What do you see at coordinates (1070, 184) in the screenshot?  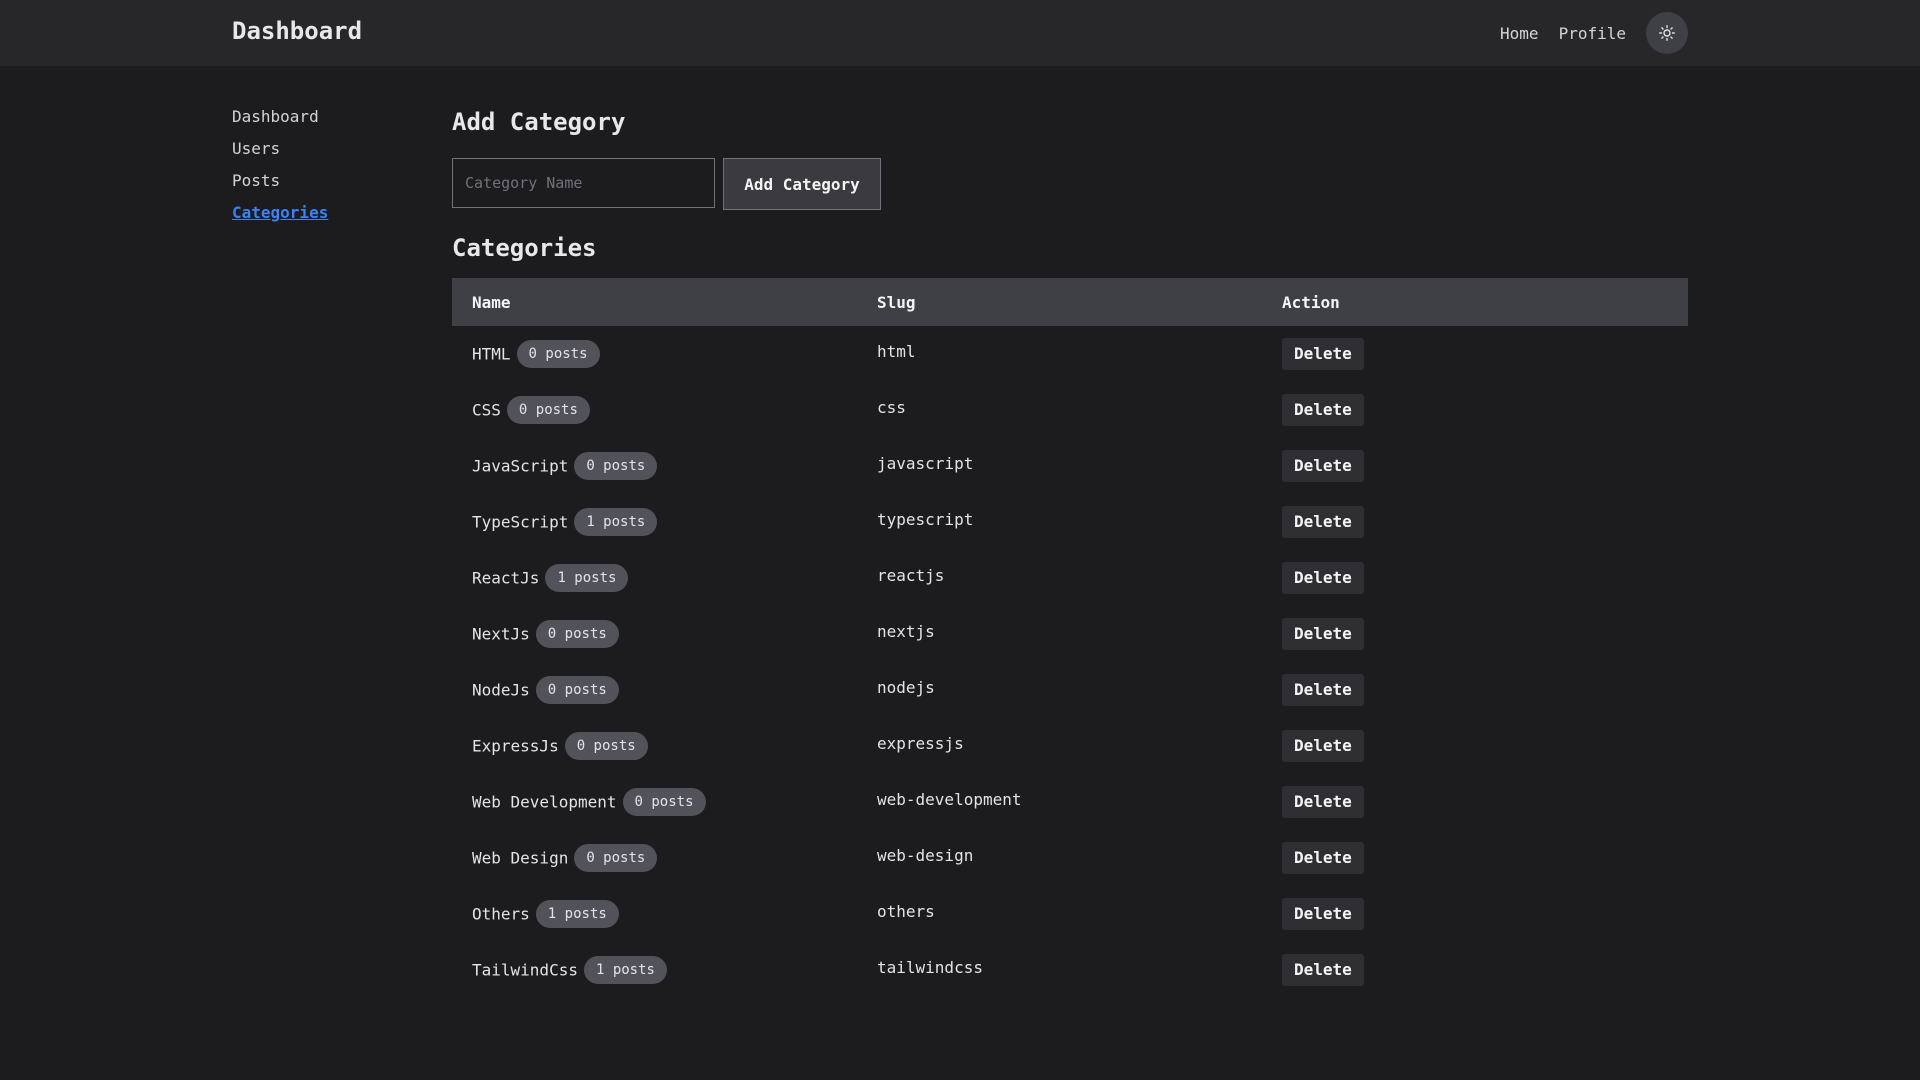 I see `add-category-form: Add Category` at bounding box center [1070, 184].